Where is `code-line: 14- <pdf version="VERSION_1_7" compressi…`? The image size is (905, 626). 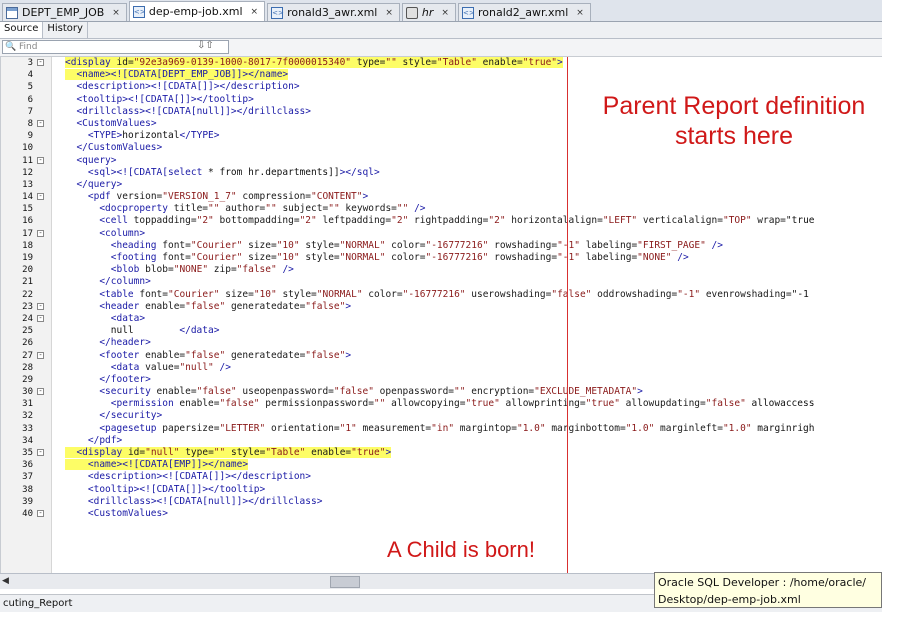
code-line: 14- <pdf version="VERSION_1_7" compressi… is located at coordinates (442, 197).